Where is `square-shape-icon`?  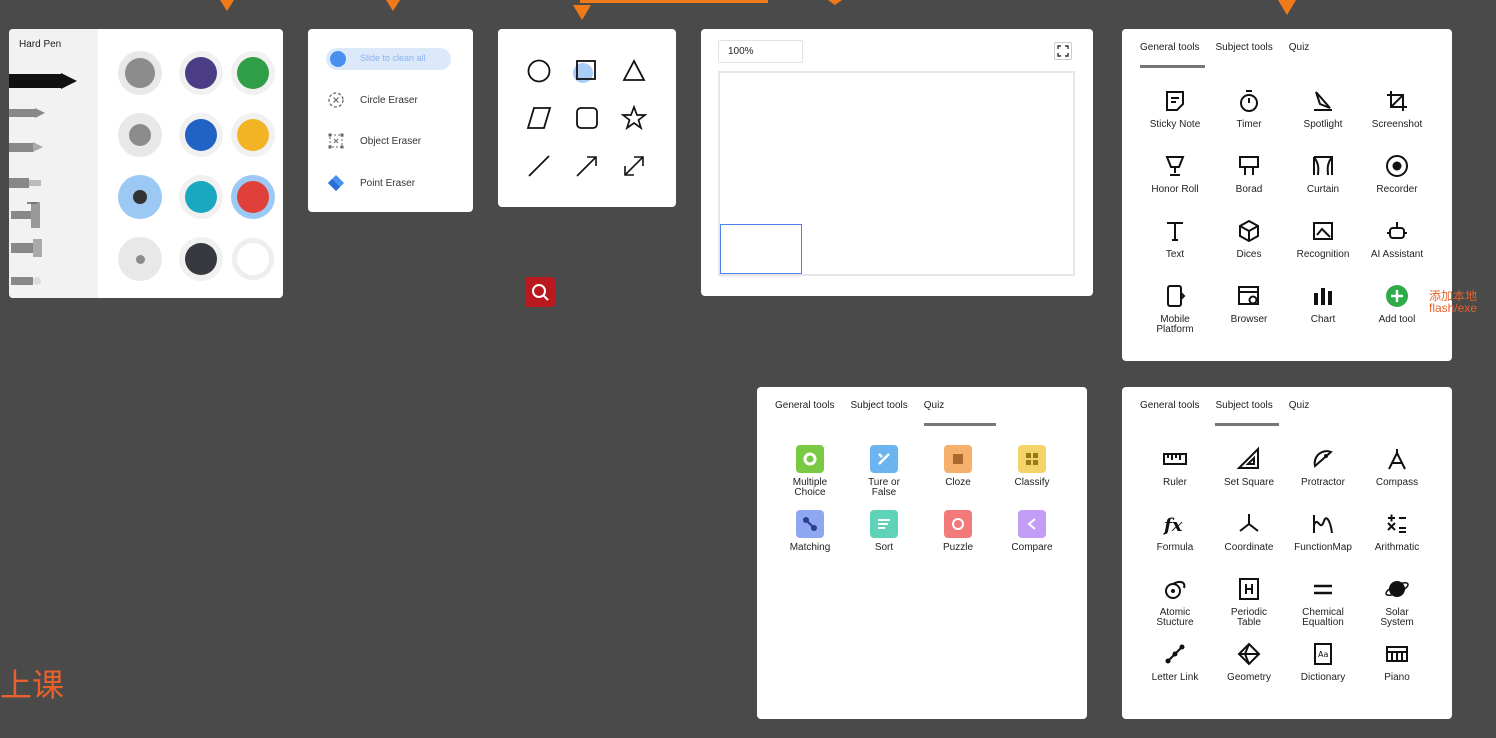 square-shape-icon is located at coordinates (585, 71).